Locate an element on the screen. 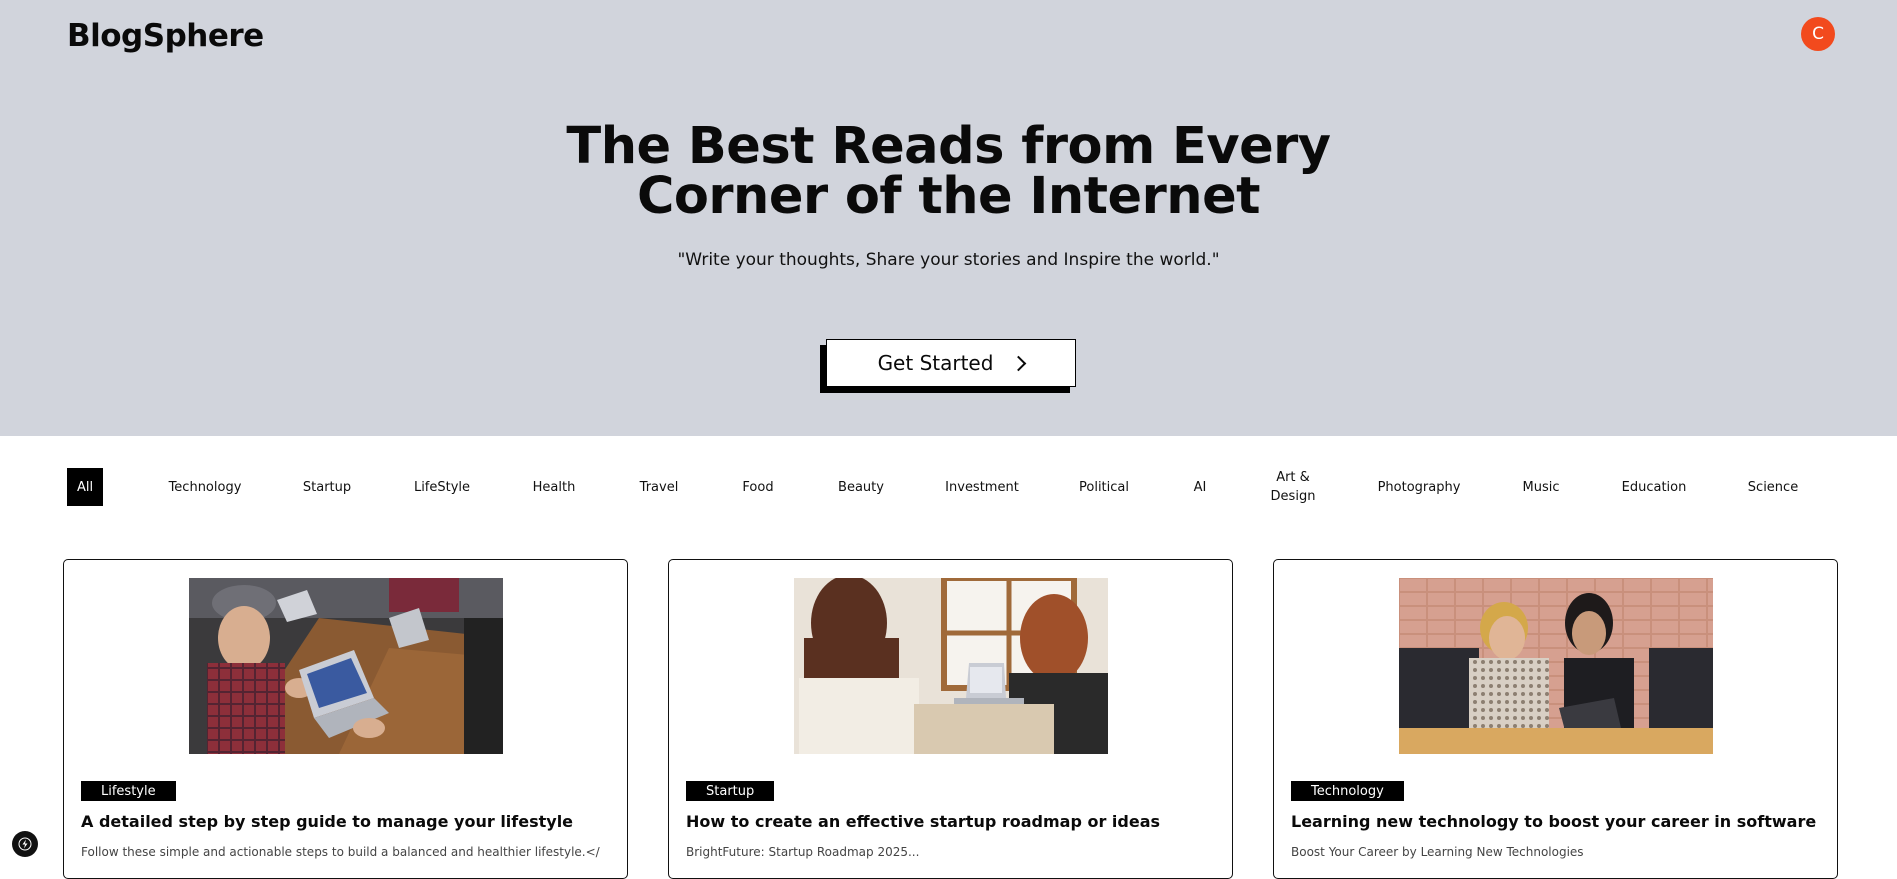  category-all: All is located at coordinates (85, 487).